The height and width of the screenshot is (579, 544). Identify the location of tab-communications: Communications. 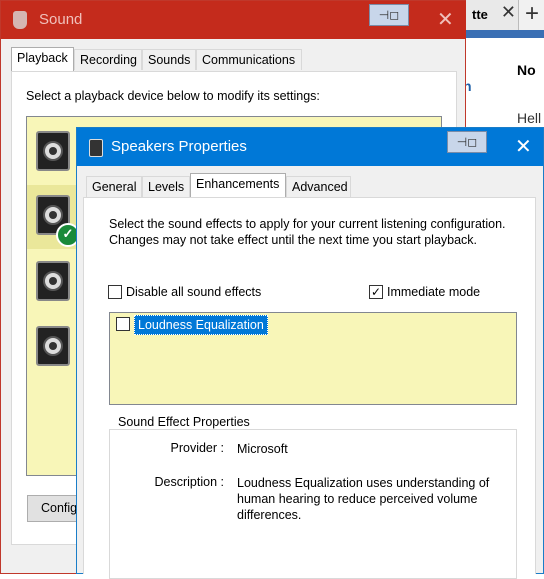
(249, 59).